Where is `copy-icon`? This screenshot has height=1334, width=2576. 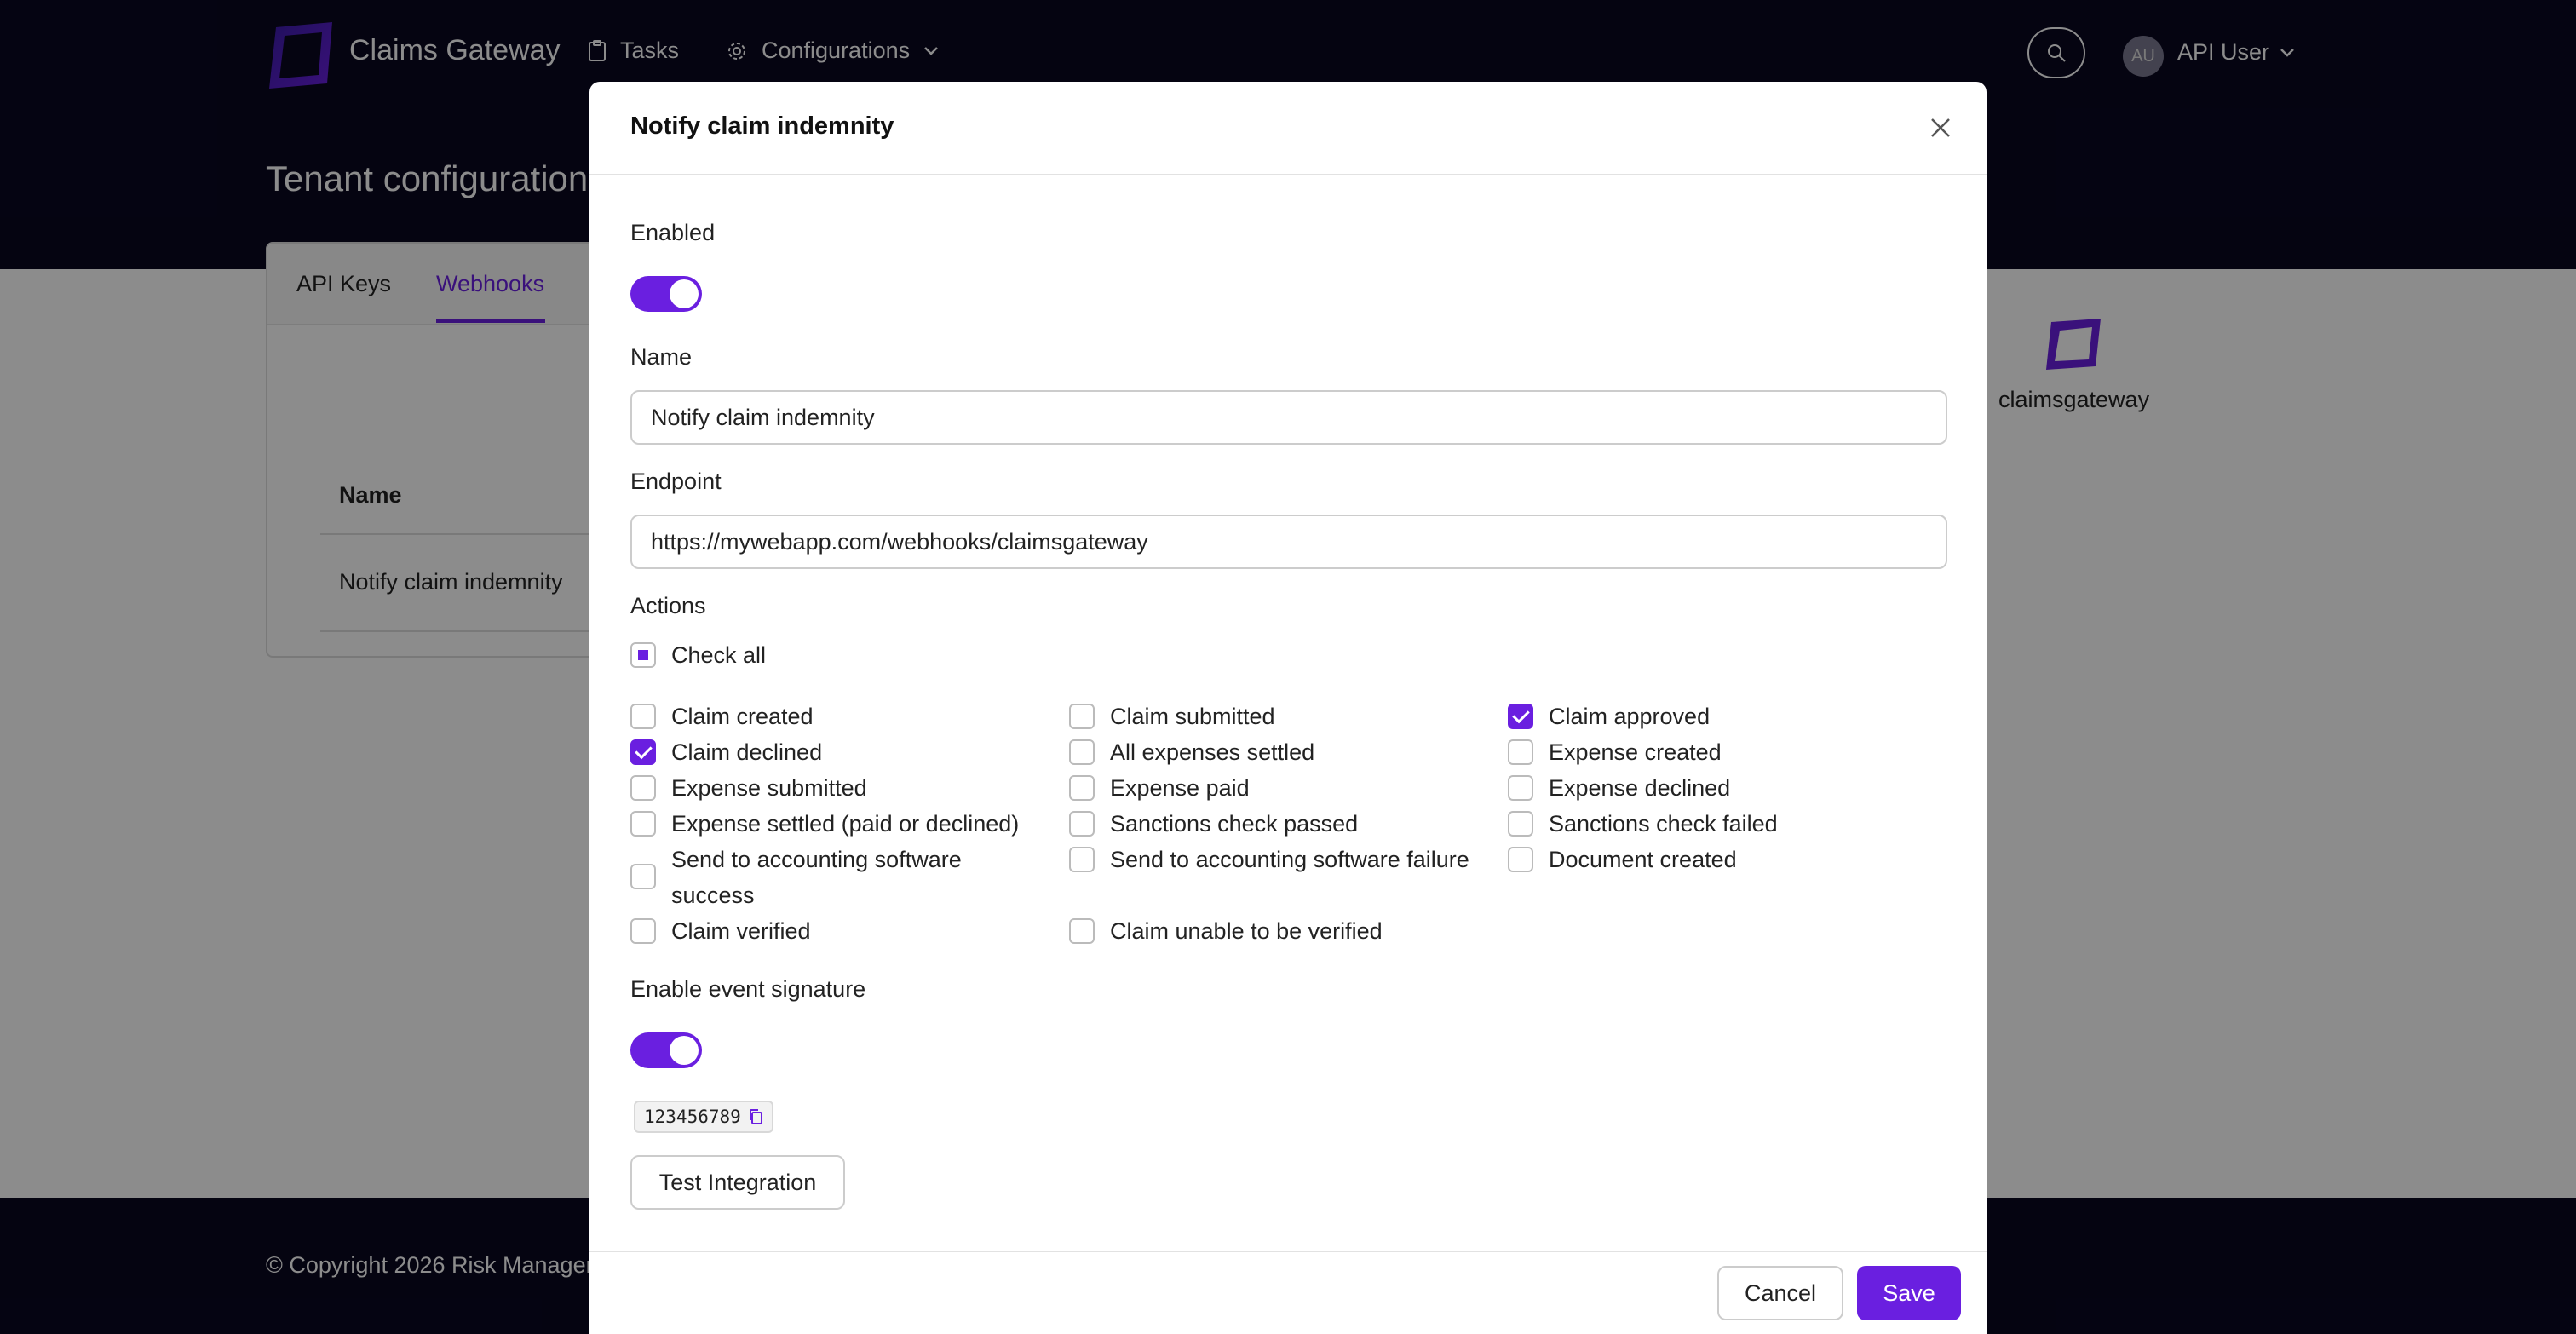
copy-icon is located at coordinates (755, 1117).